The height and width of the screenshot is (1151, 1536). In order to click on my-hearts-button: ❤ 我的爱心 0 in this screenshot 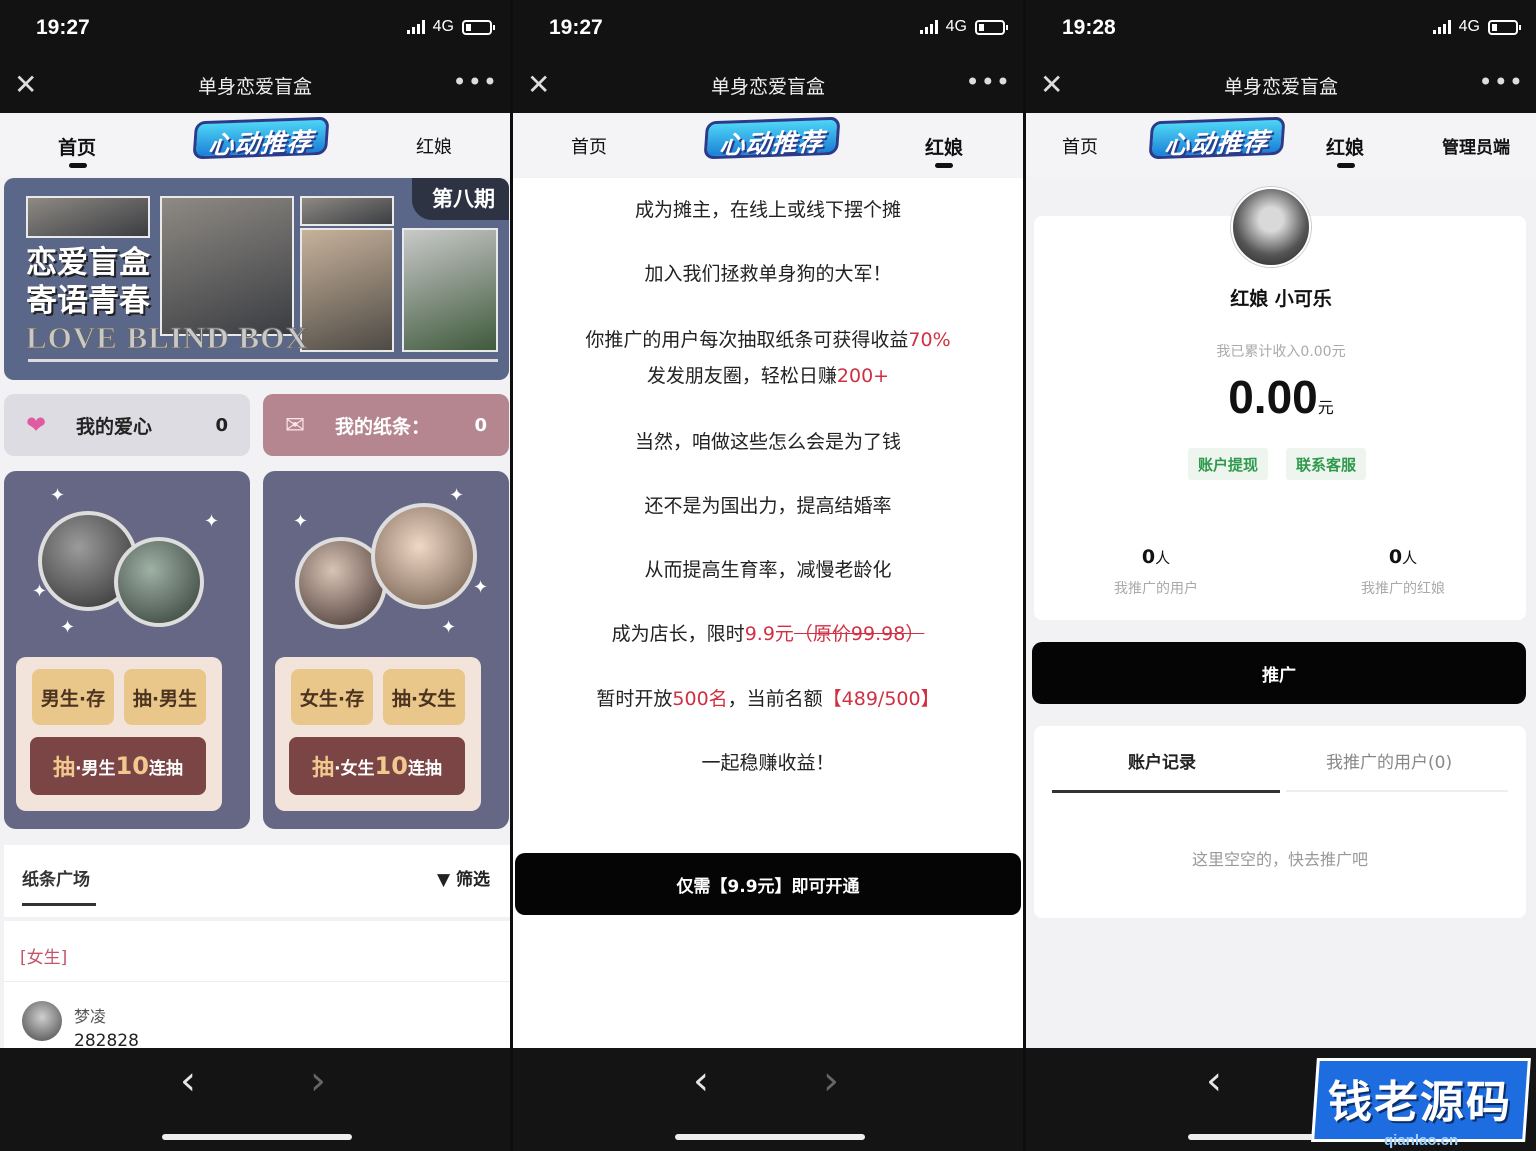, I will do `click(127, 425)`.